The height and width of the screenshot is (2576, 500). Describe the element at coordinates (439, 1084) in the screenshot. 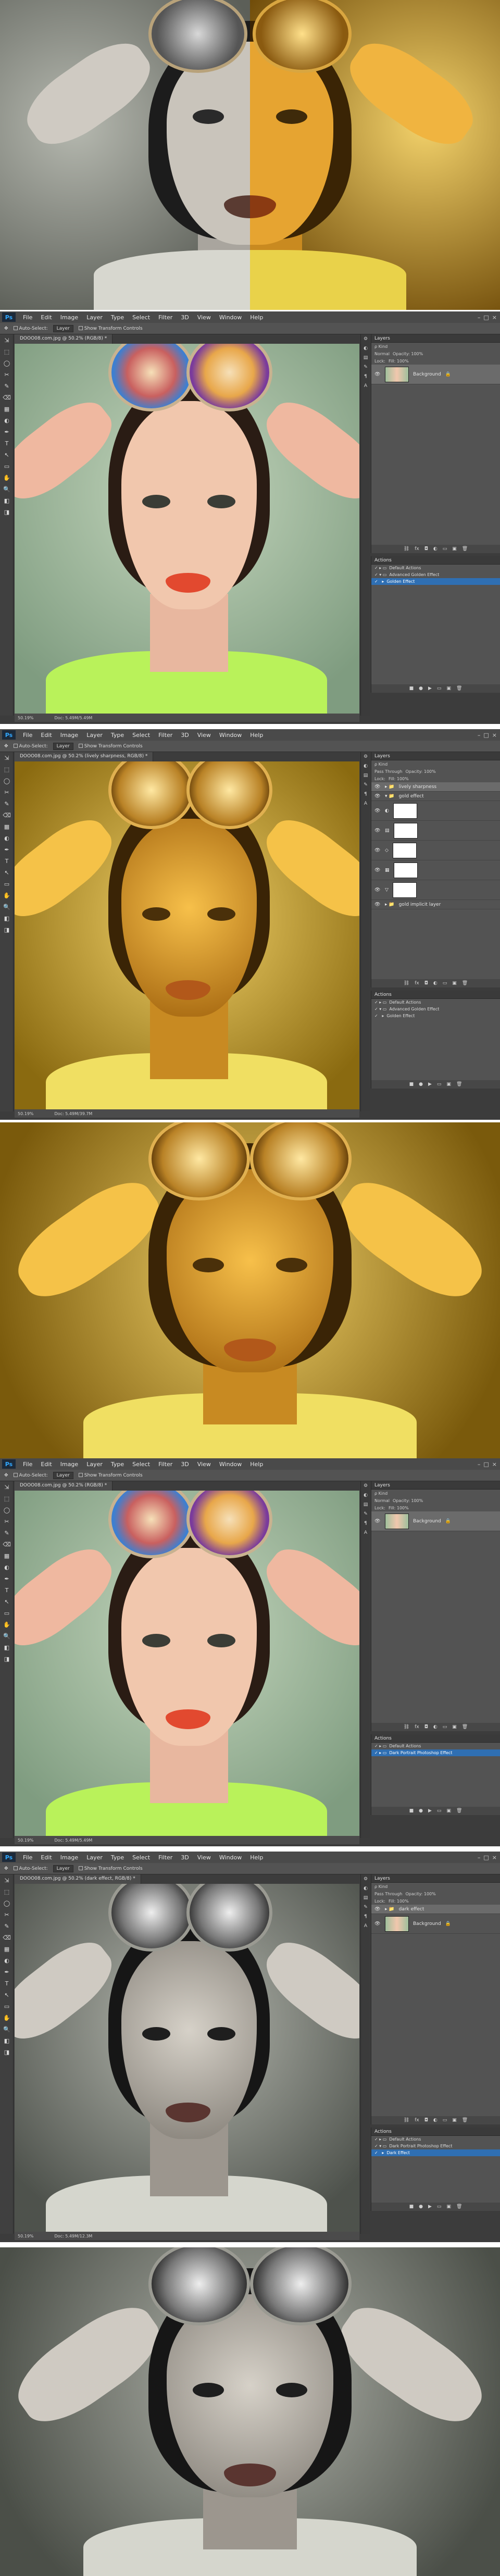

I see `new-set-icon: ▭` at that location.